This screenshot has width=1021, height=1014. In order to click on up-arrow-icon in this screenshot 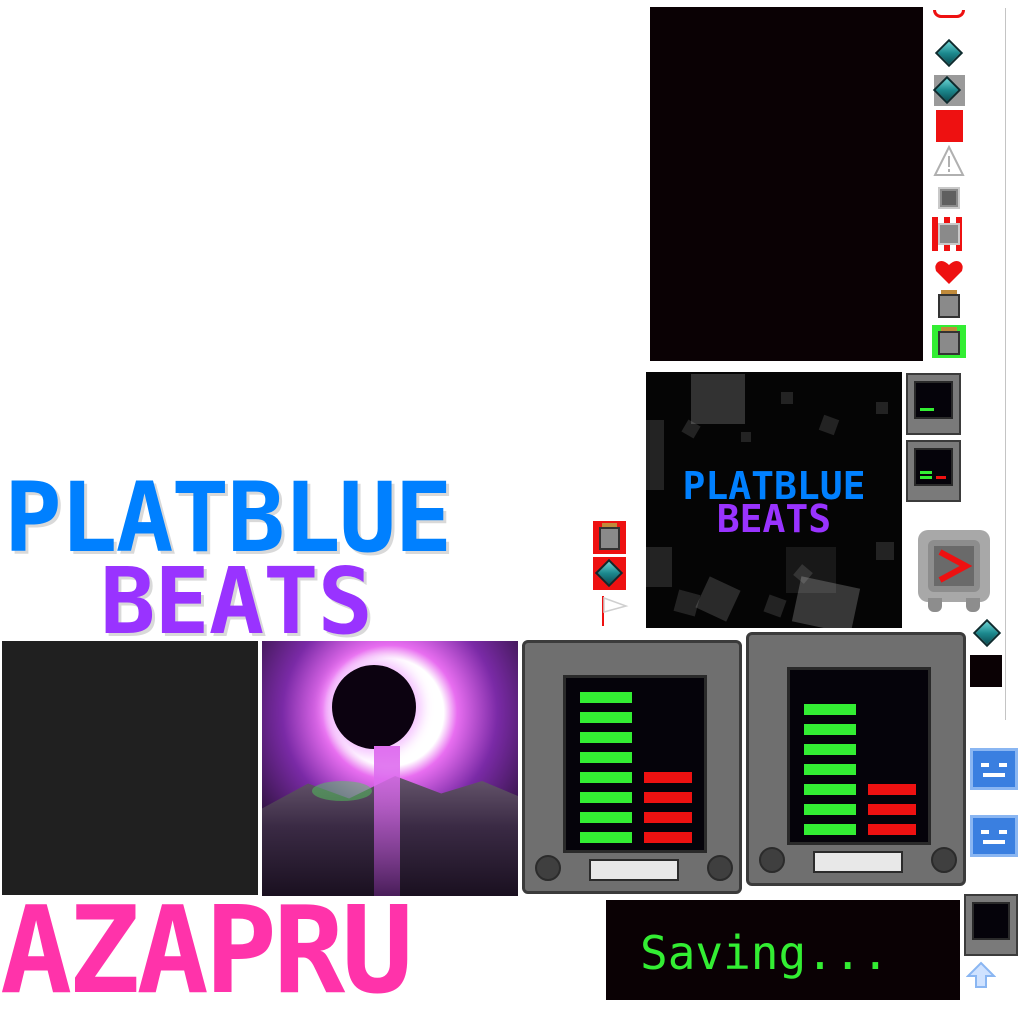, I will do `click(981, 975)`.